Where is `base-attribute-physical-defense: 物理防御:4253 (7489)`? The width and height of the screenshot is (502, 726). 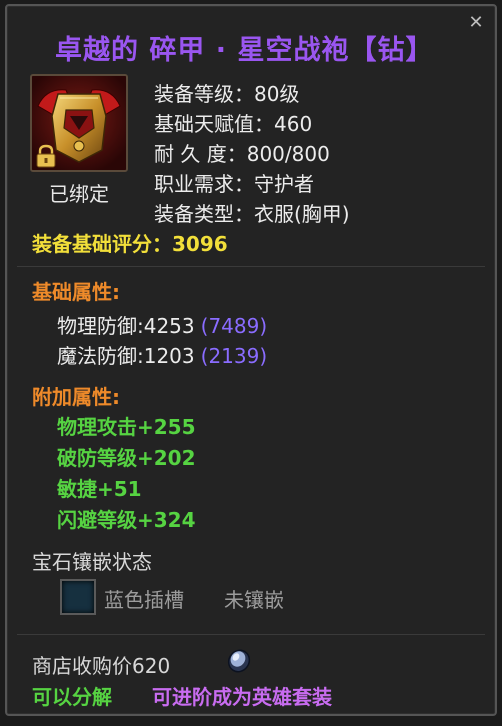
base-attribute-physical-defense: 物理防御:4253 (7489) is located at coordinates (162, 324).